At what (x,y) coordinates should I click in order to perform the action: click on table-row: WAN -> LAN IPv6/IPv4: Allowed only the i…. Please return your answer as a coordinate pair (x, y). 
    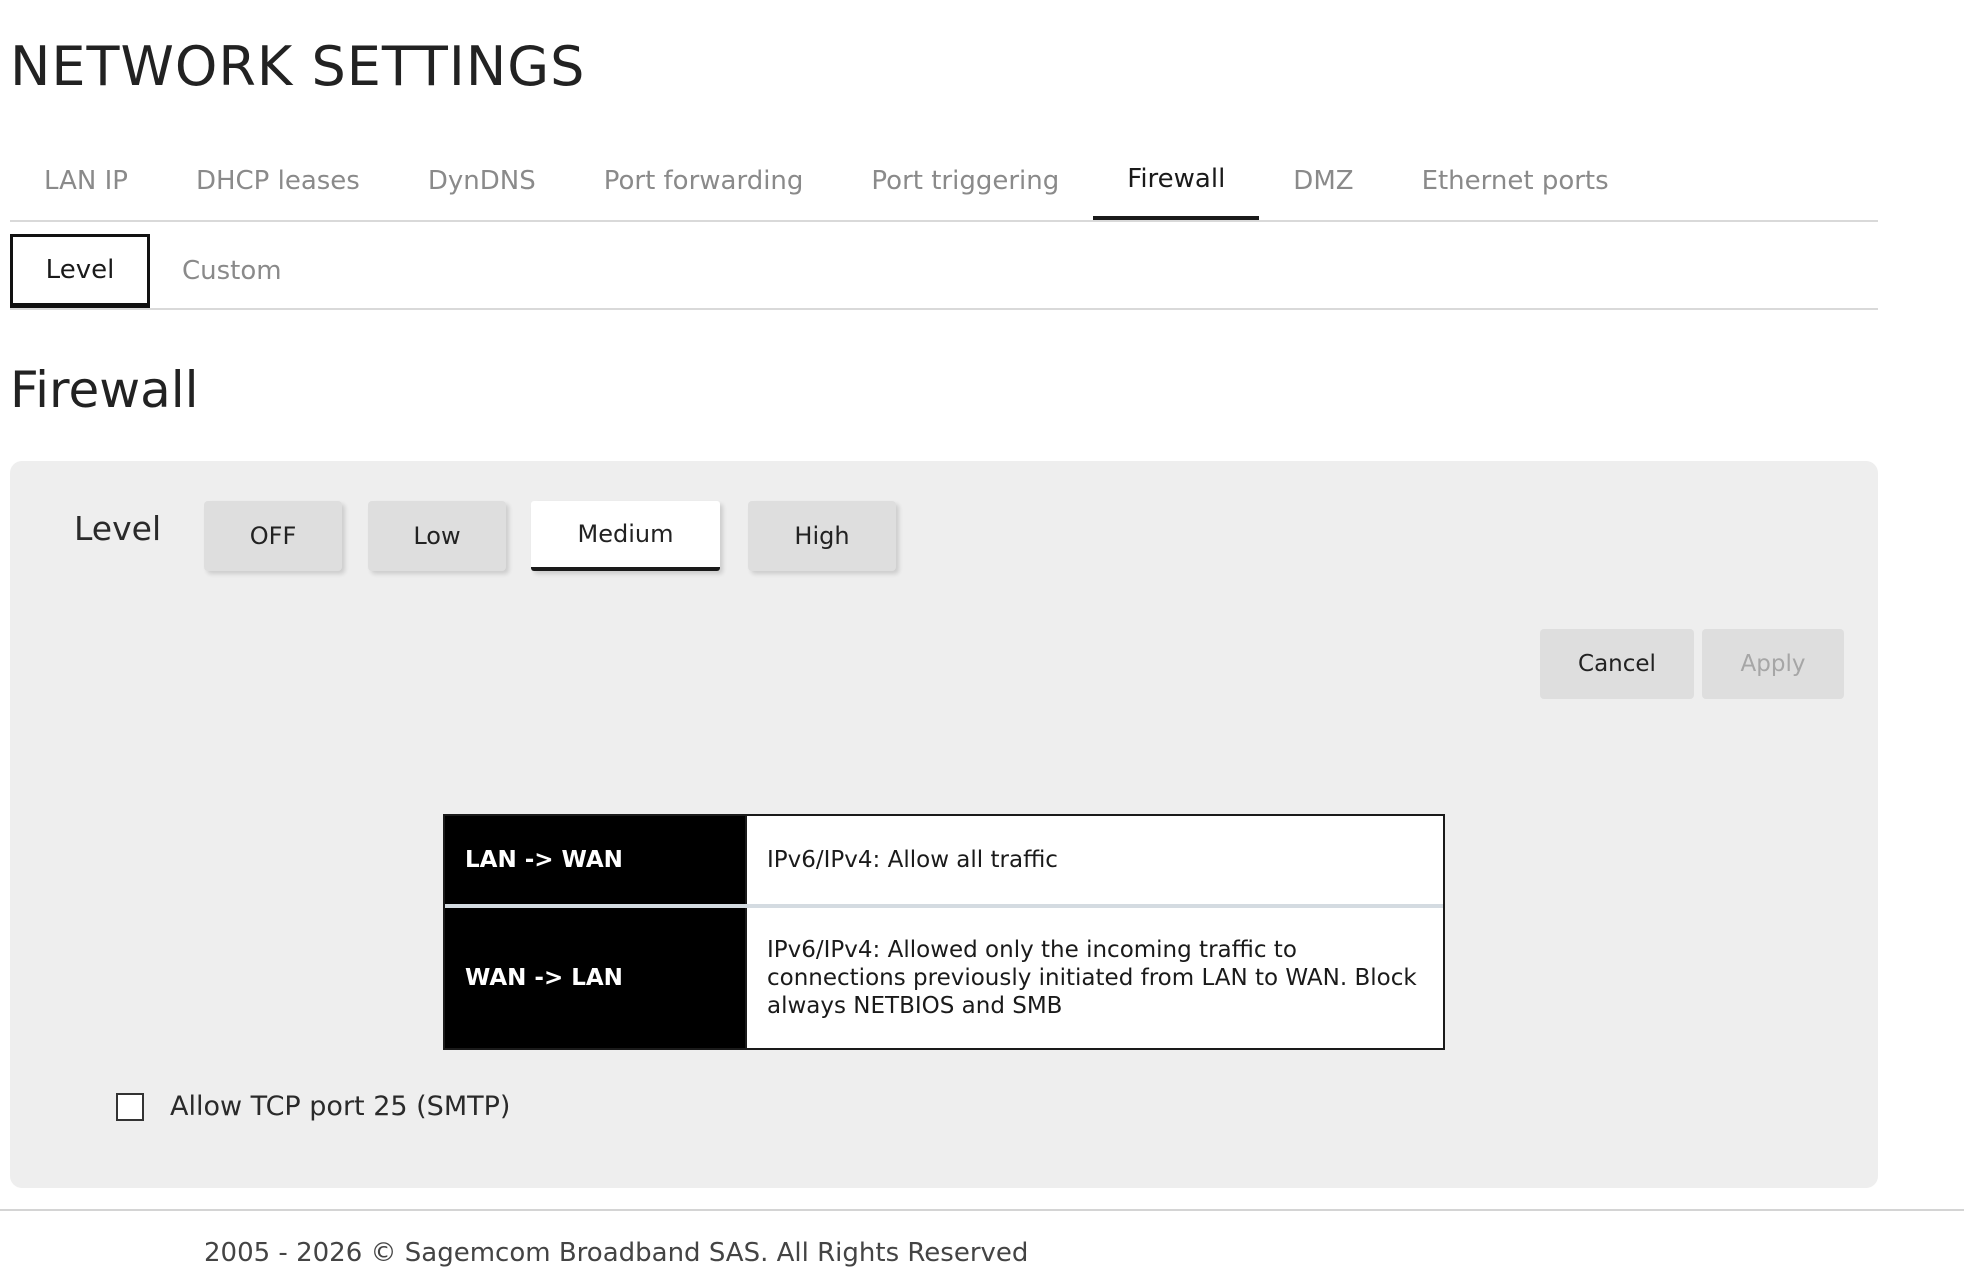
    Looking at the image, I should click on (944, 976).